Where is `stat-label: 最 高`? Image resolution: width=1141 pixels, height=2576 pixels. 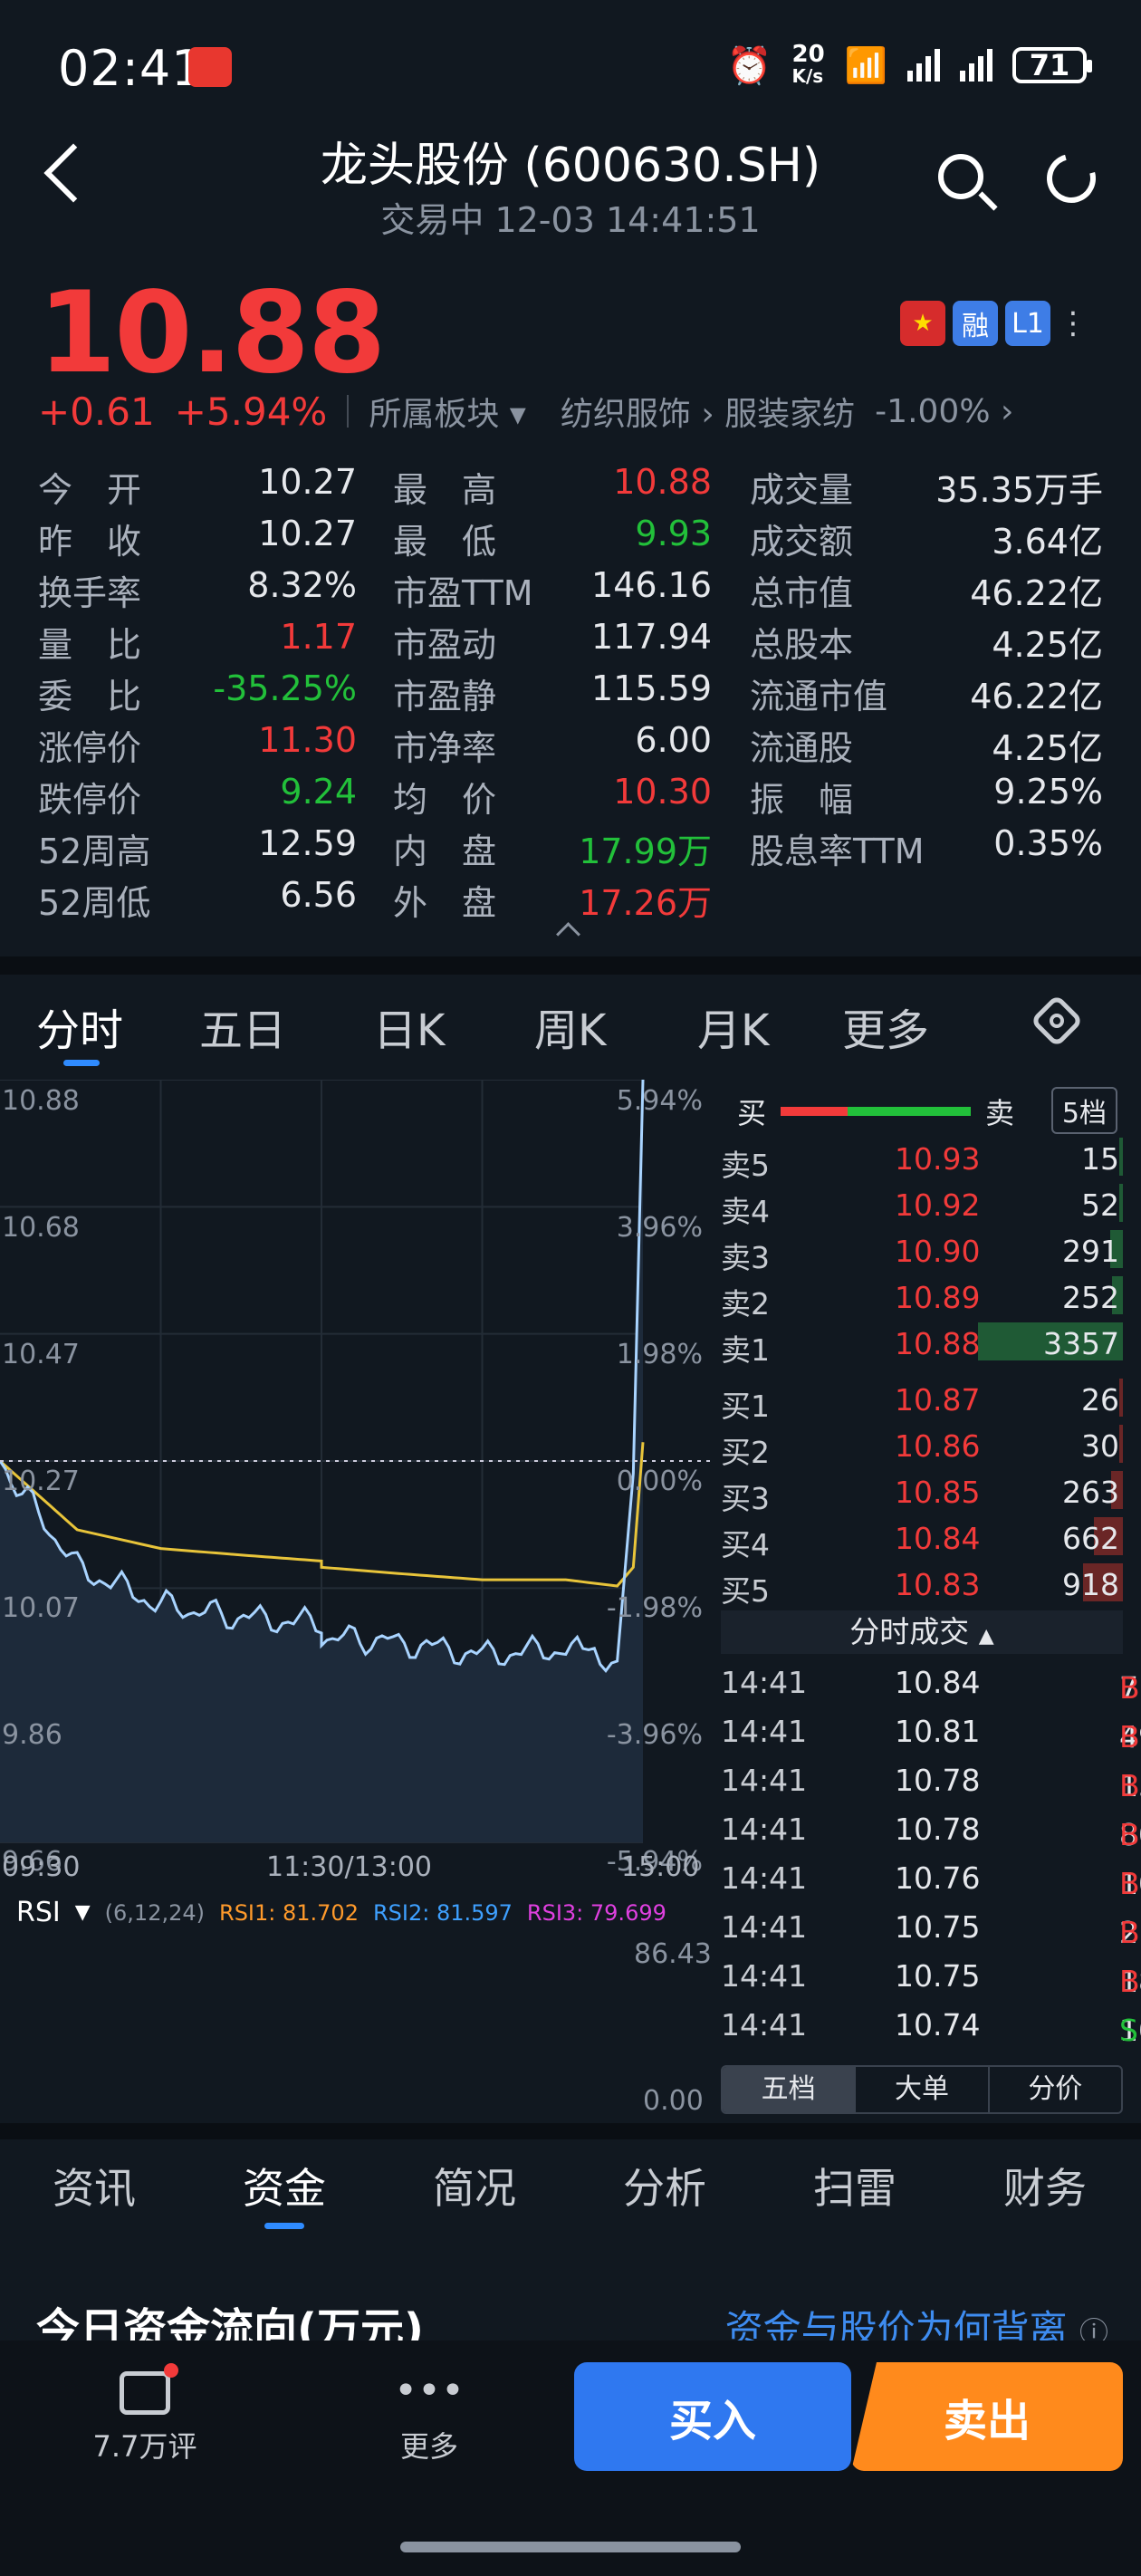 stat-label: 最 高 is located at coordinates (445, 490).